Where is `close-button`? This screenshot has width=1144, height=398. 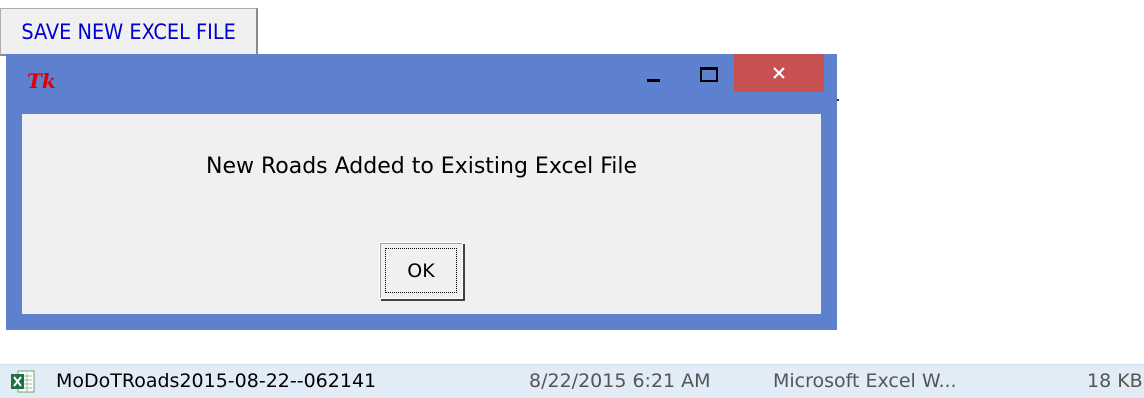
close-button is located at coordinates (779, 73).